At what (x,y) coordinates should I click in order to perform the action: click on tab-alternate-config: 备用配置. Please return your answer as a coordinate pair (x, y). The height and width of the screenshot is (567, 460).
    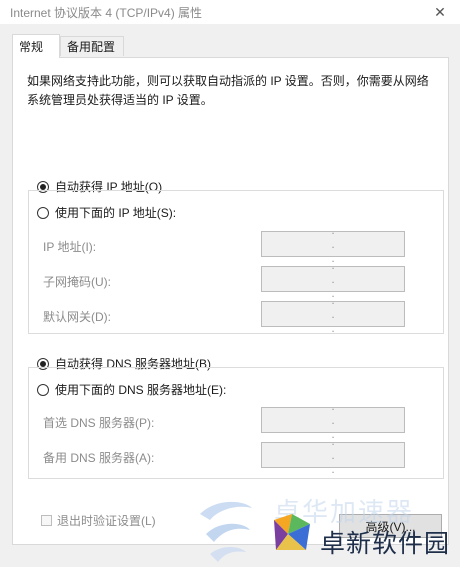
    Looking at the image, I should click on (92, 46).